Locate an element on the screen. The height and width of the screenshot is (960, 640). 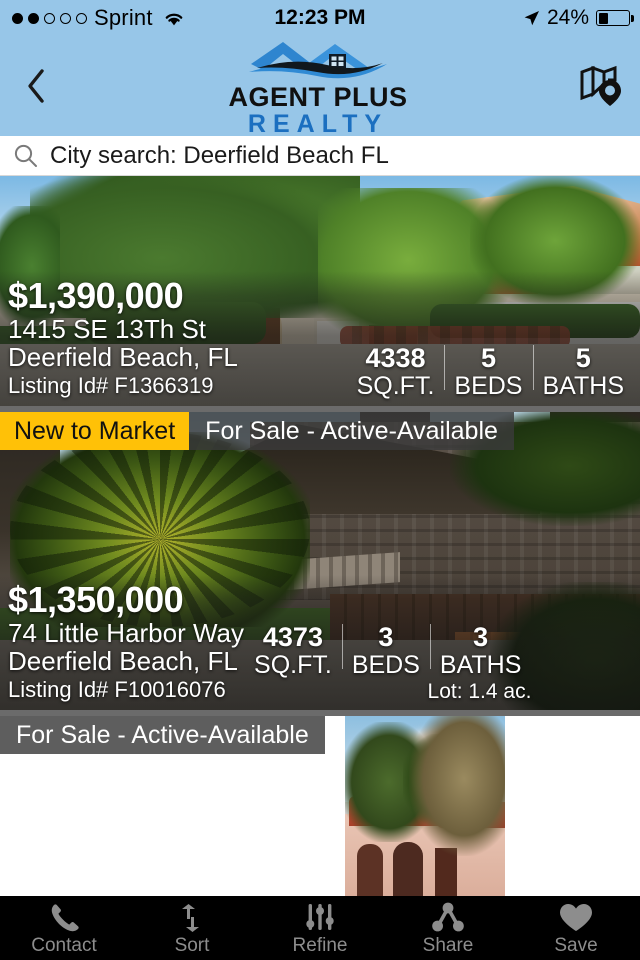
tab-share: Share is located at coordinates (448, 928).